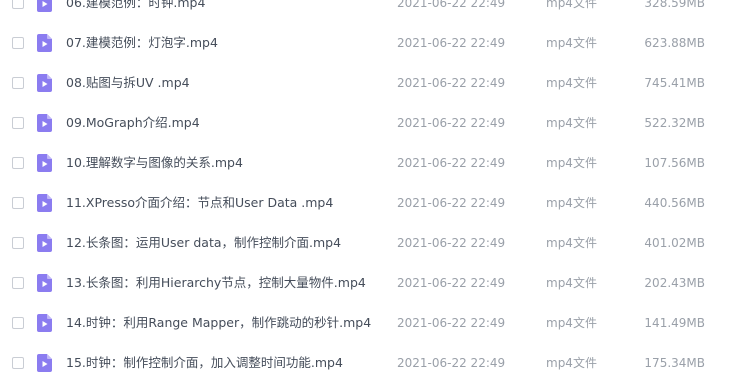 This screenshot has height=384, width=752. What do you see at coordinates (674, 83) in the screenshot?
I see `file-size: 745.41MB` at bounding box center [674, 83].